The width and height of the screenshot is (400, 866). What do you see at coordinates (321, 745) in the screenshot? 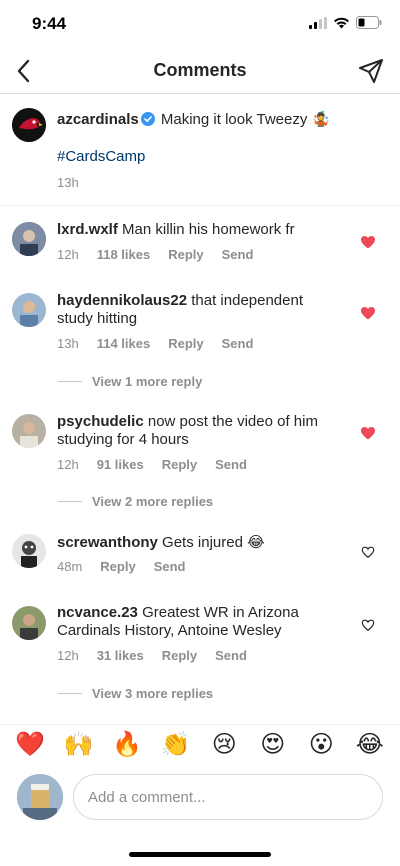
I see `emoji-surprised-button: 😮` at bounding box center [321, 745].